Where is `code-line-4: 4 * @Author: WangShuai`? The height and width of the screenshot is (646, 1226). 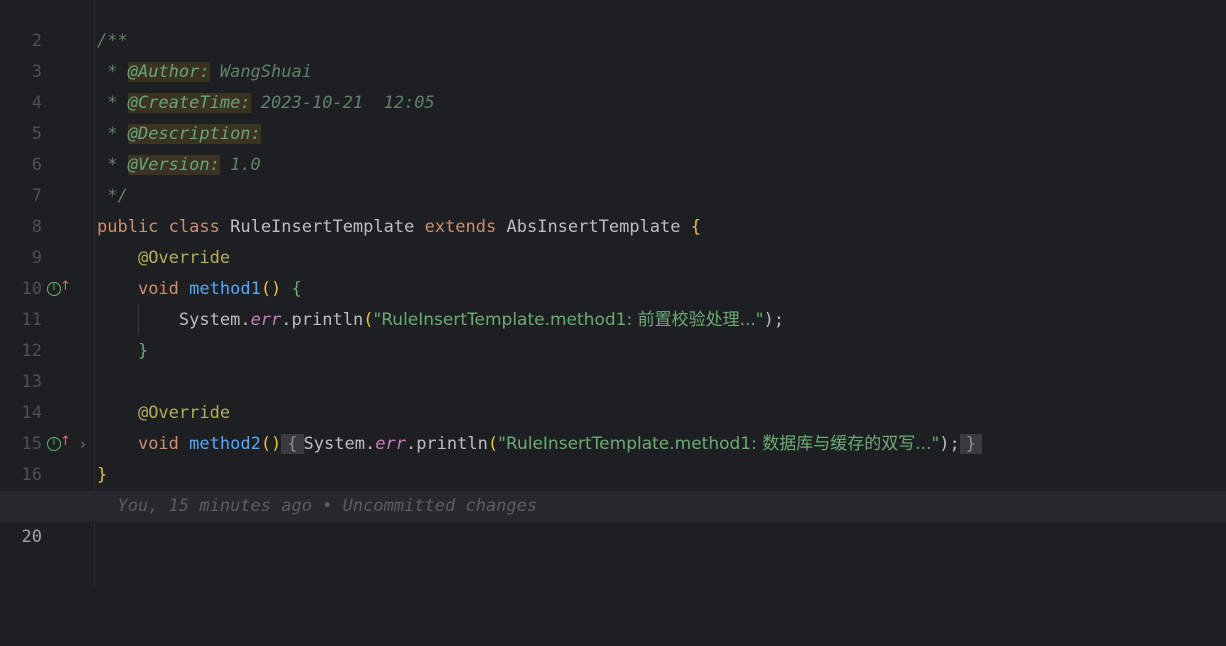 code-line-4: 4 * @Author: WangShuai is located at coordinates (613, 85).